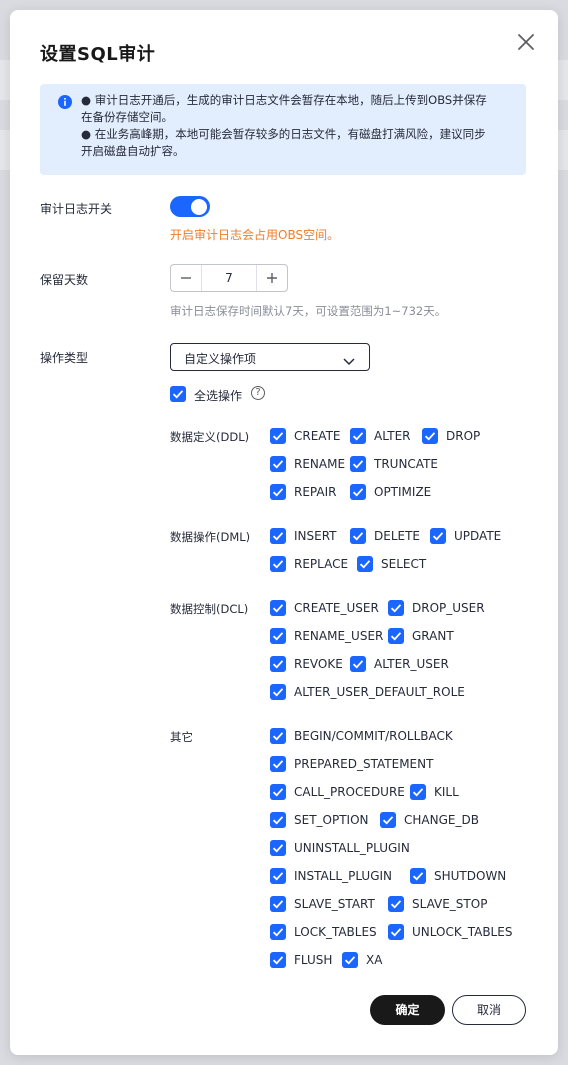  I want to click on info-line: 在备份存储空间。, so click(127, 117).